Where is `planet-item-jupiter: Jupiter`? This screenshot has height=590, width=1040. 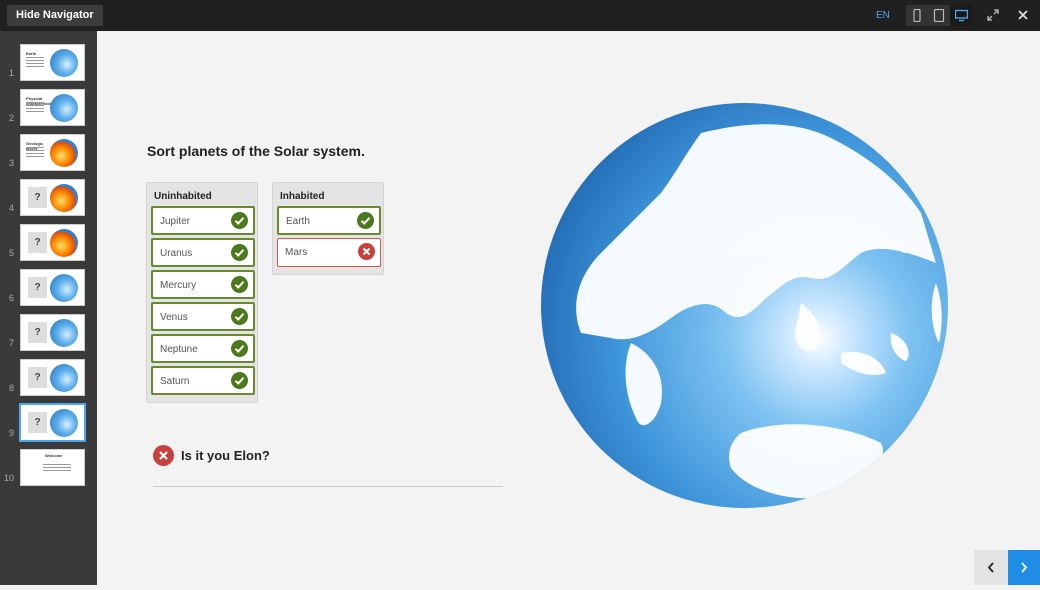
planet-item-jupiter: Jupiter is located at coordinates (203, 220).